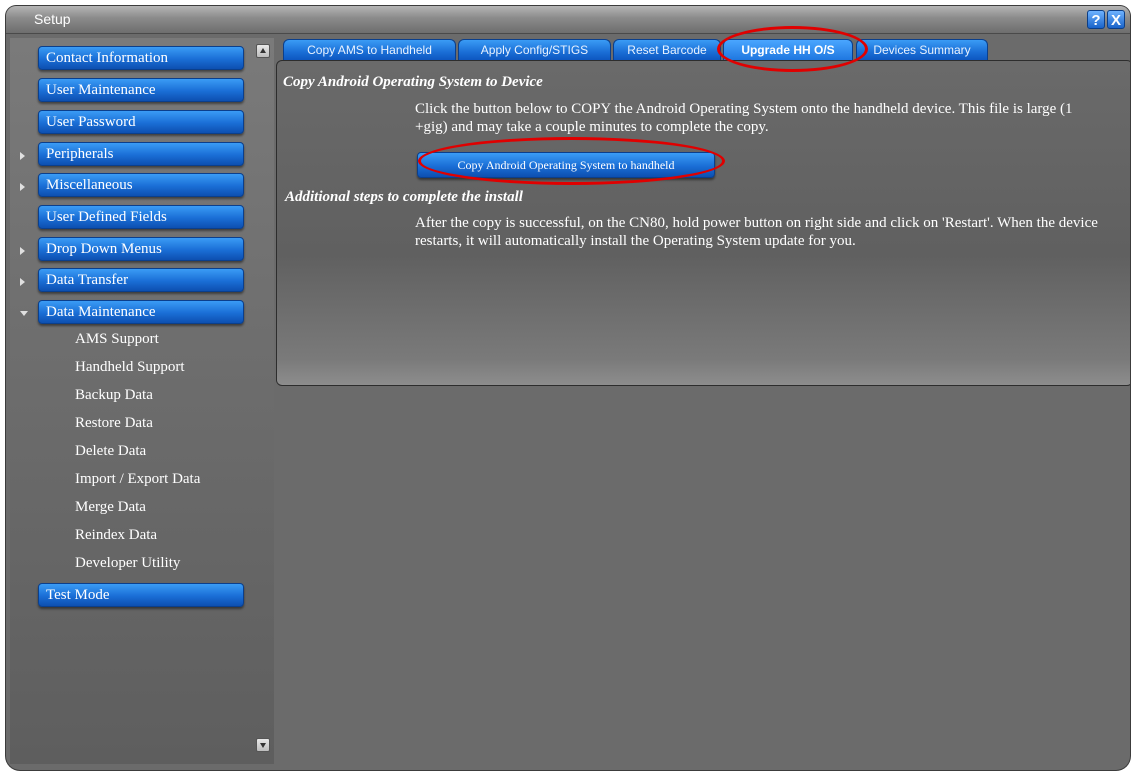  I want to click on subitem-import-export-data: Import / Export Data, so click(137, 479).